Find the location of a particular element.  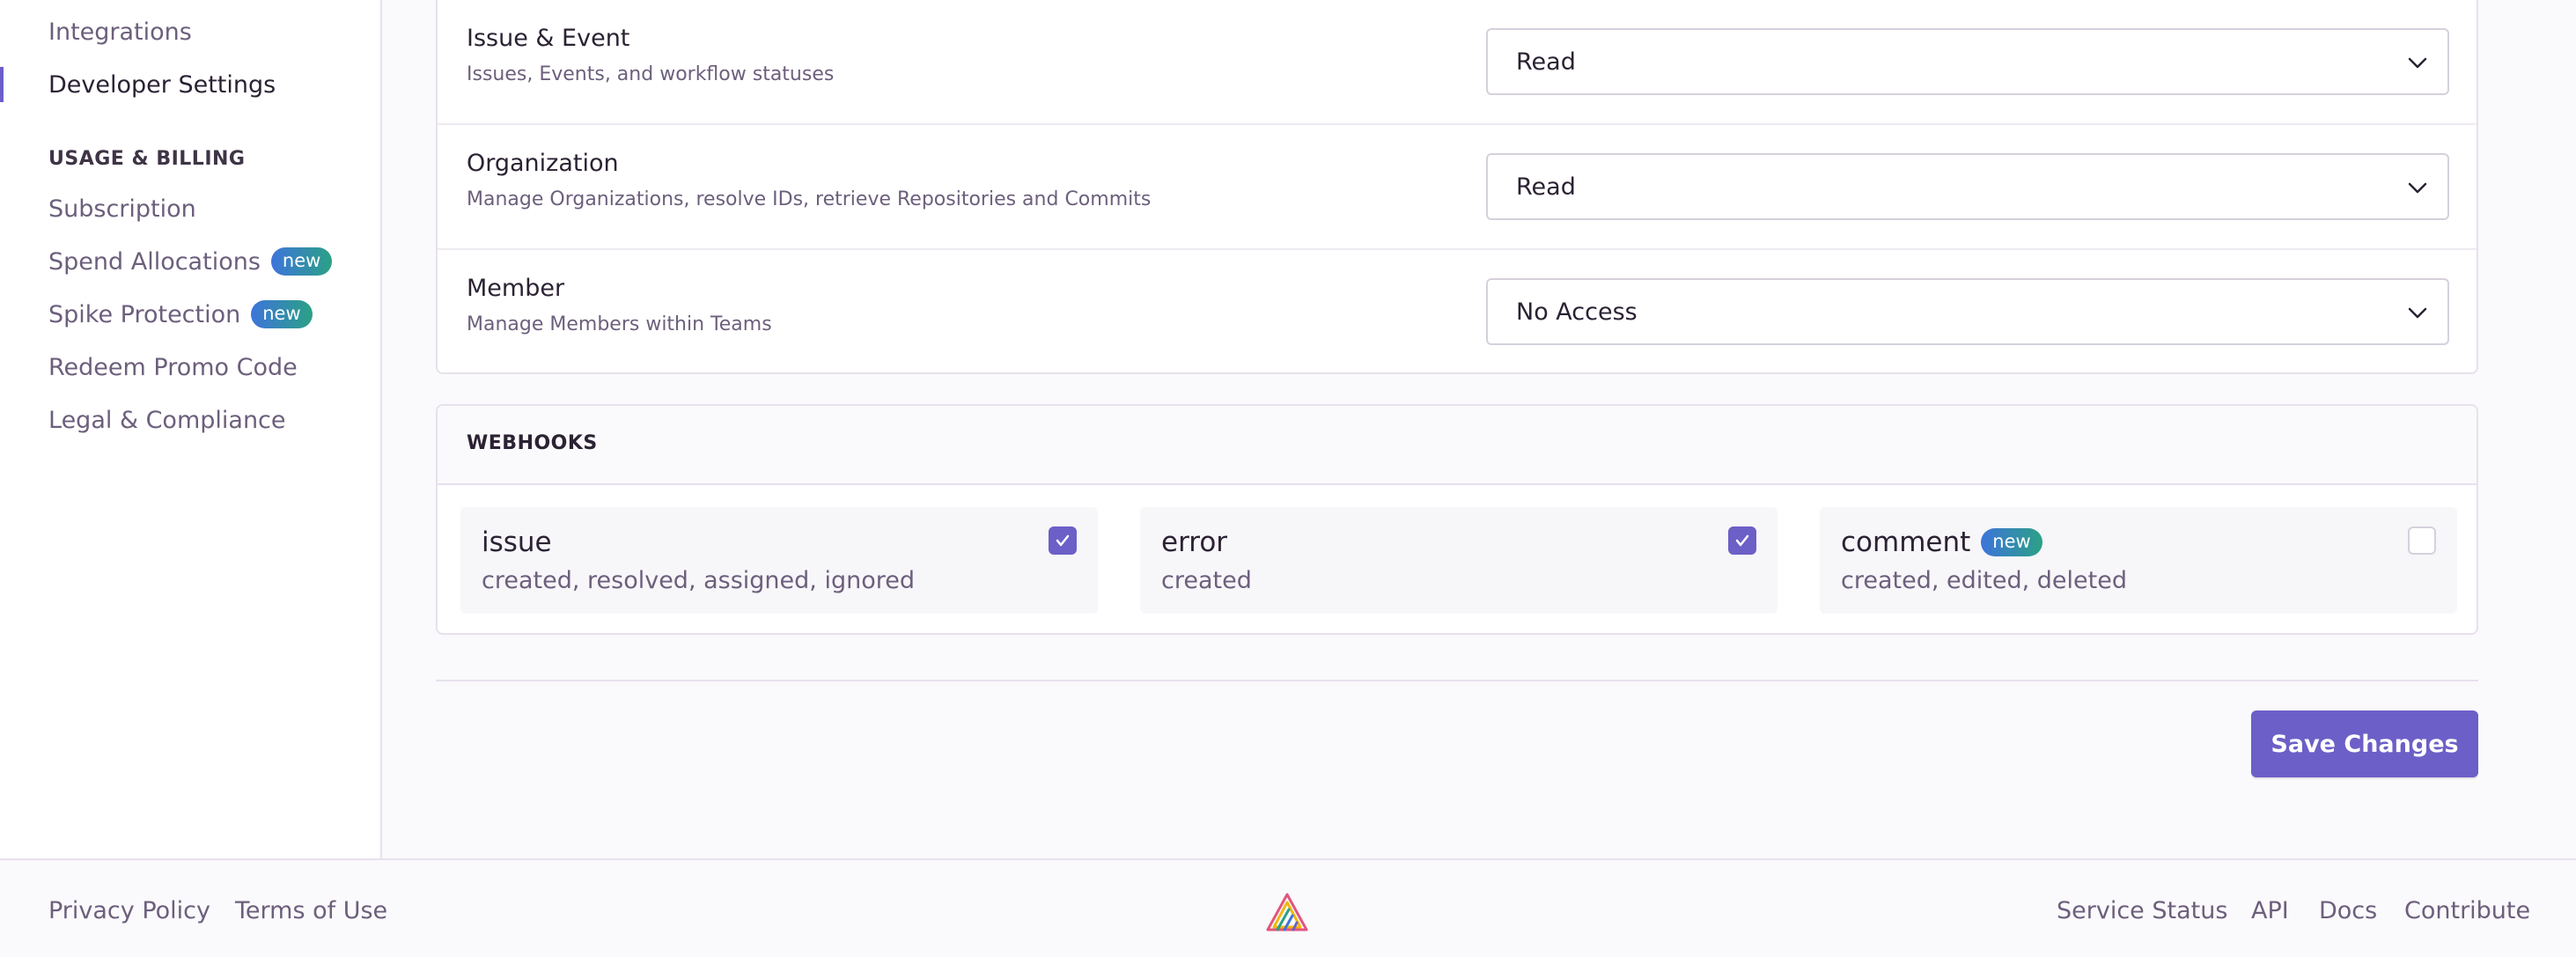

active-indicator is located at coordinates (2, 84).